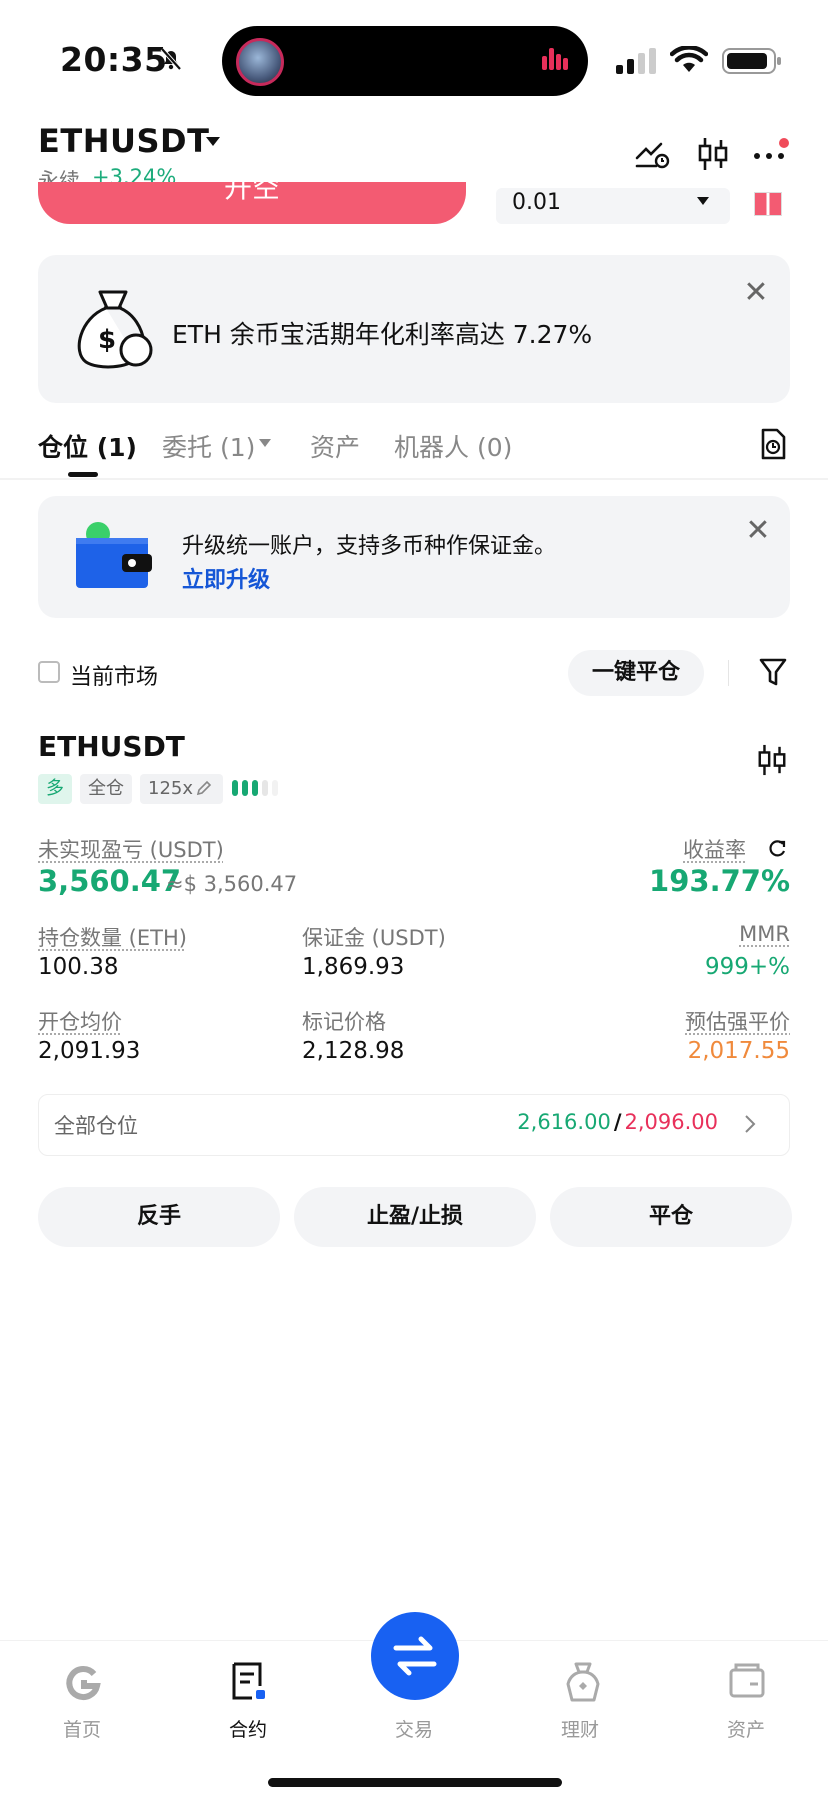 The width and height of the screenshot is (828, 1800). What do you see at coordinates (89, 1051) in the screenshot?
I see `entry-price-value: 2,091.93` at bounding box center [89, 1051].